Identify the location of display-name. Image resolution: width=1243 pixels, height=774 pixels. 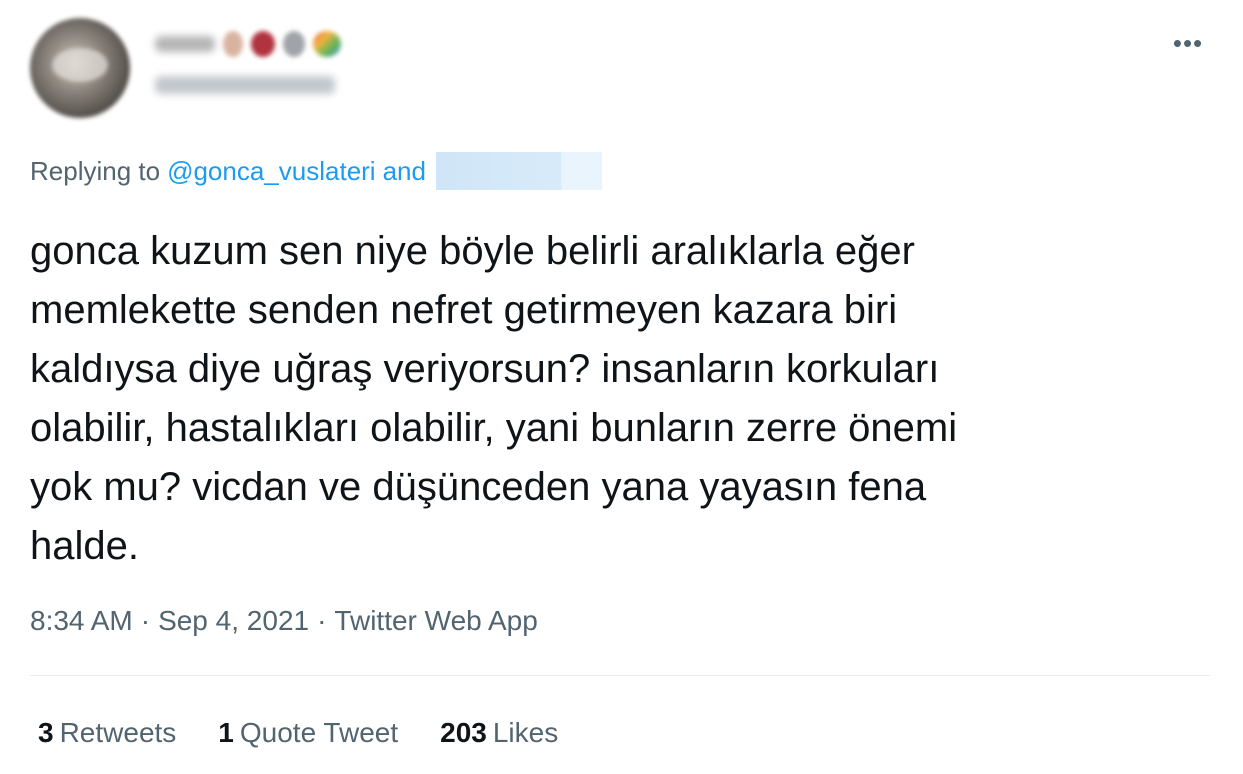
(248, 44).